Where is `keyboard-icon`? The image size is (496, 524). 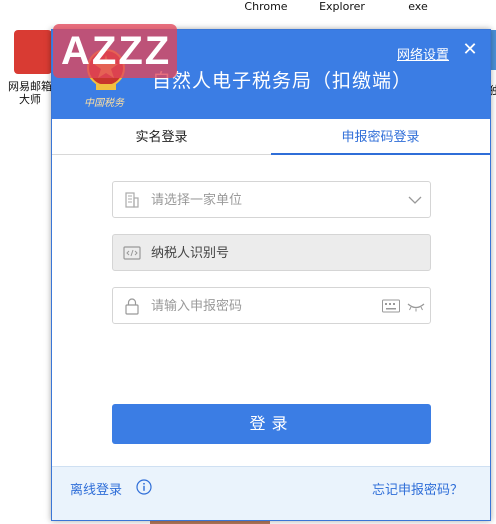 keyboard-icon is located at coordinates (391, 306).